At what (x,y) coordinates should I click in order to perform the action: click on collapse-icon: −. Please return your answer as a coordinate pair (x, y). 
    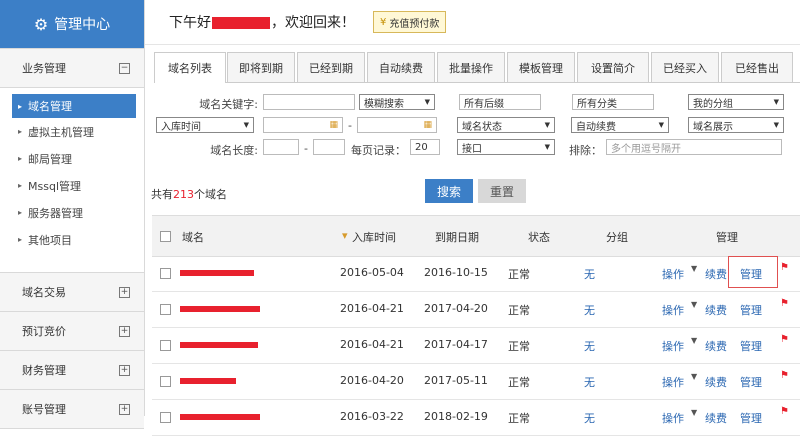
    Looking at the image, I should click on (124, 68).